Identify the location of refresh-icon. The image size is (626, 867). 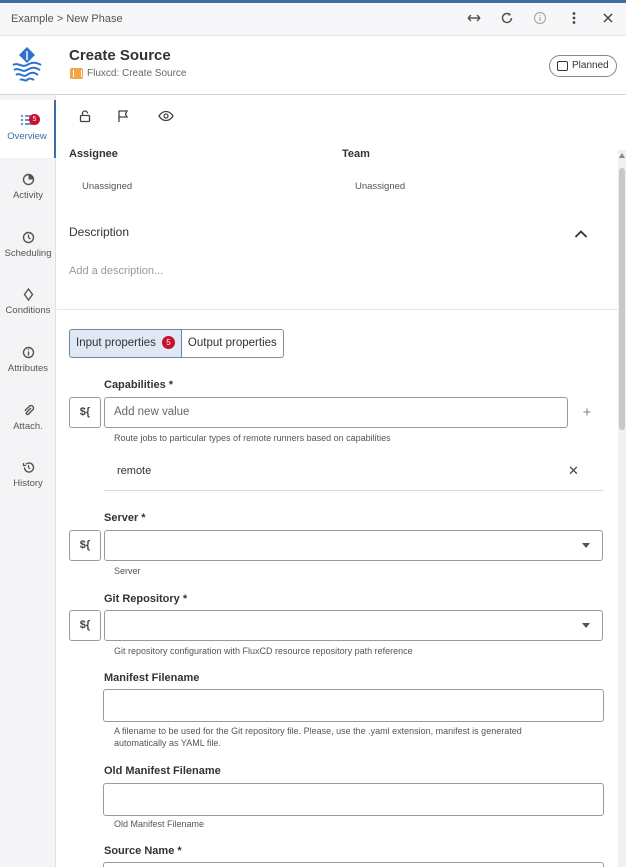
(507, 20).